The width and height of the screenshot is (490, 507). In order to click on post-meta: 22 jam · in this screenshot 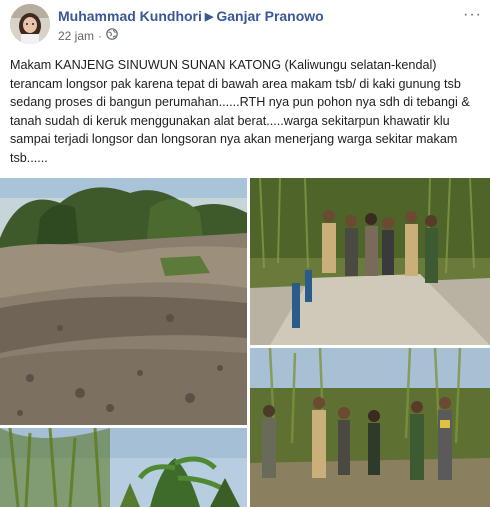, I will do `click(88, 36)`.